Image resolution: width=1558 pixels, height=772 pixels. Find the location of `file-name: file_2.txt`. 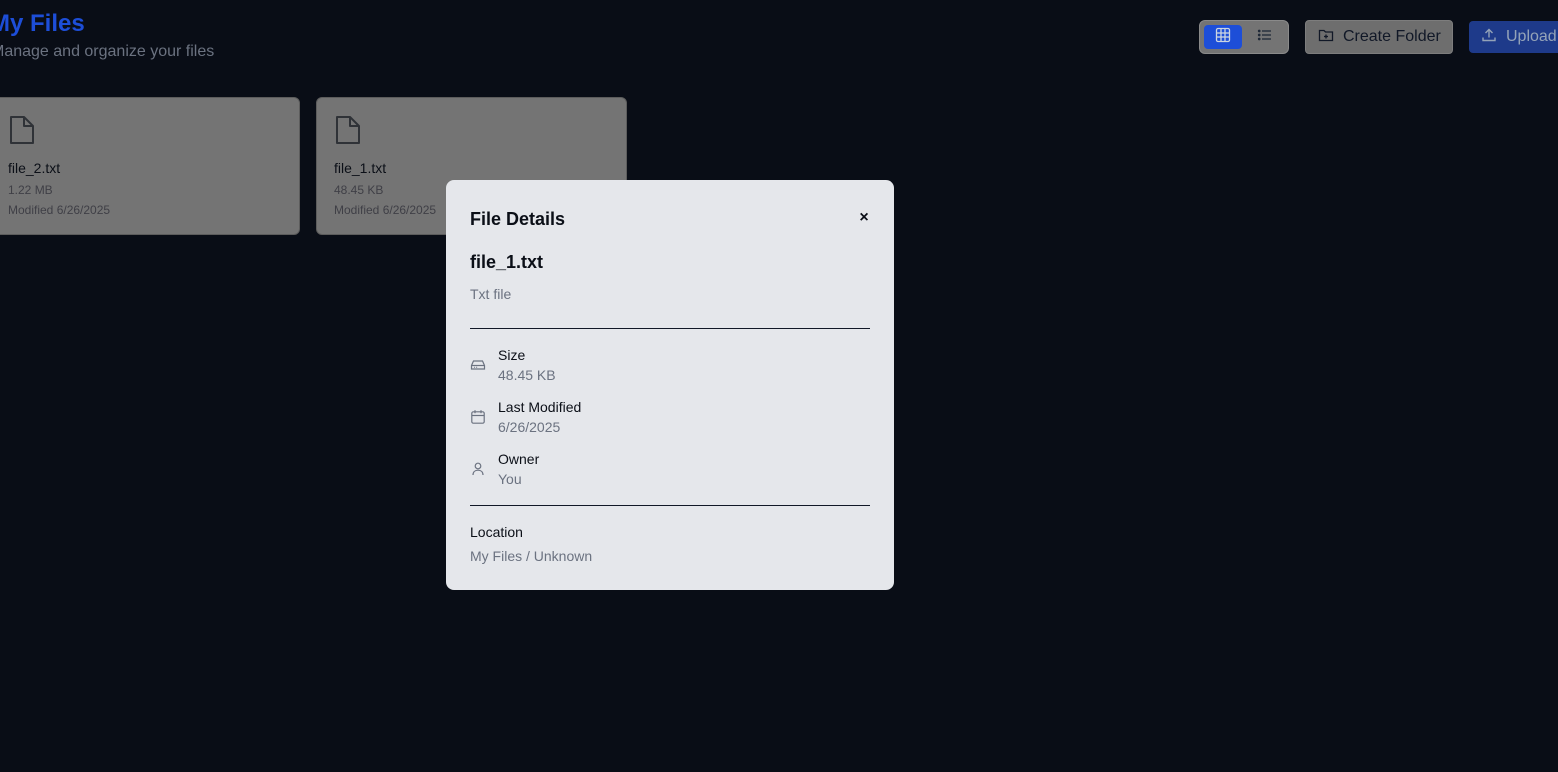

file-name: file_2.txt is located at coordinates (34, 168).